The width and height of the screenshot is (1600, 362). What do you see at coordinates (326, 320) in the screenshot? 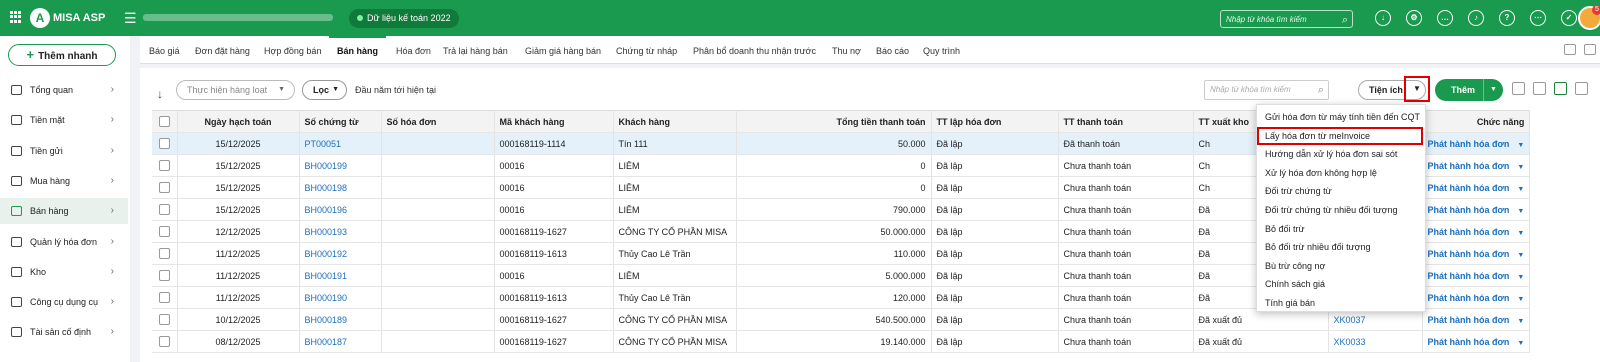
I see `voucher-link: BH000189` at bounding box center [326, 320].